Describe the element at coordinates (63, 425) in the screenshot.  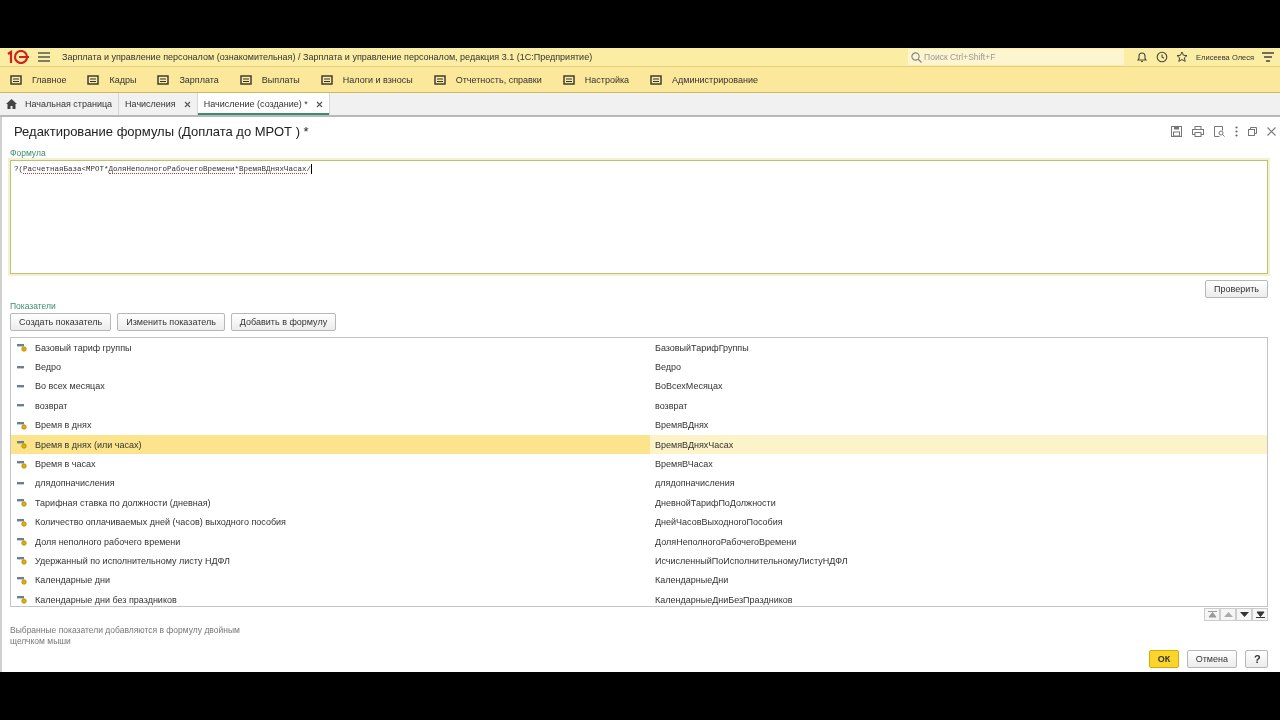
I see `table-cell: Время в днях` at that location.